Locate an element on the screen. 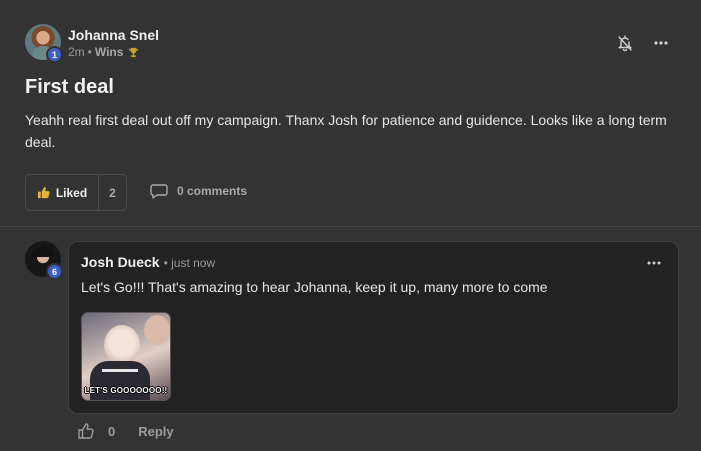 This screenshot has height=451, width=701. post-category: Wins is located at coordinates (109, 52).